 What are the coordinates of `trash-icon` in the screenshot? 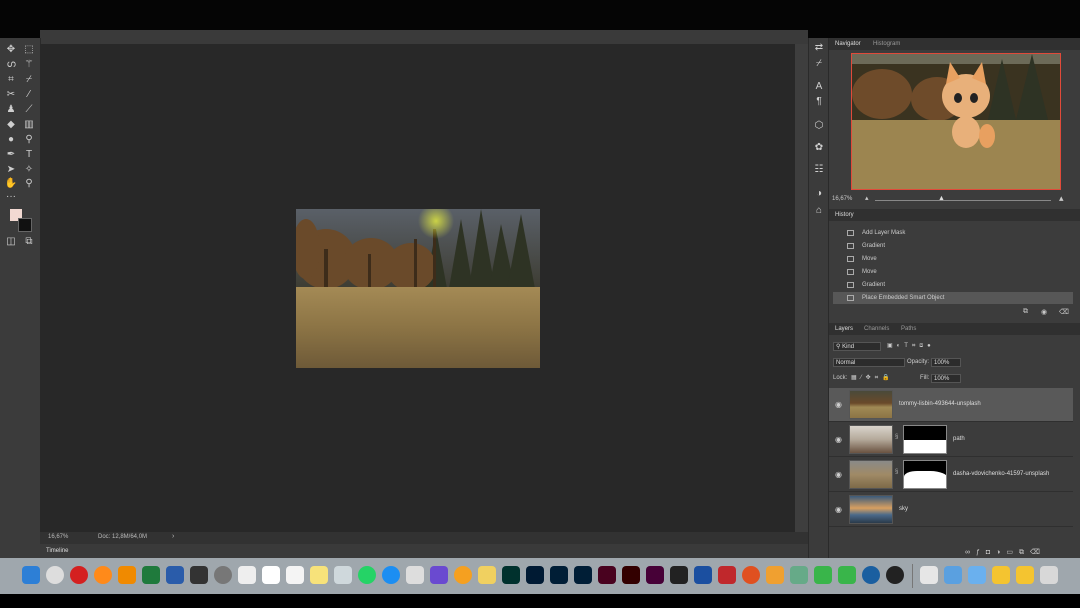 It's located at (1049, 575).